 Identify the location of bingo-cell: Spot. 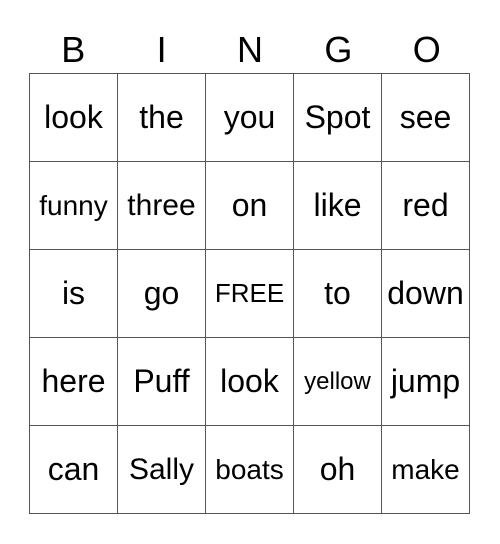
(337, 117).